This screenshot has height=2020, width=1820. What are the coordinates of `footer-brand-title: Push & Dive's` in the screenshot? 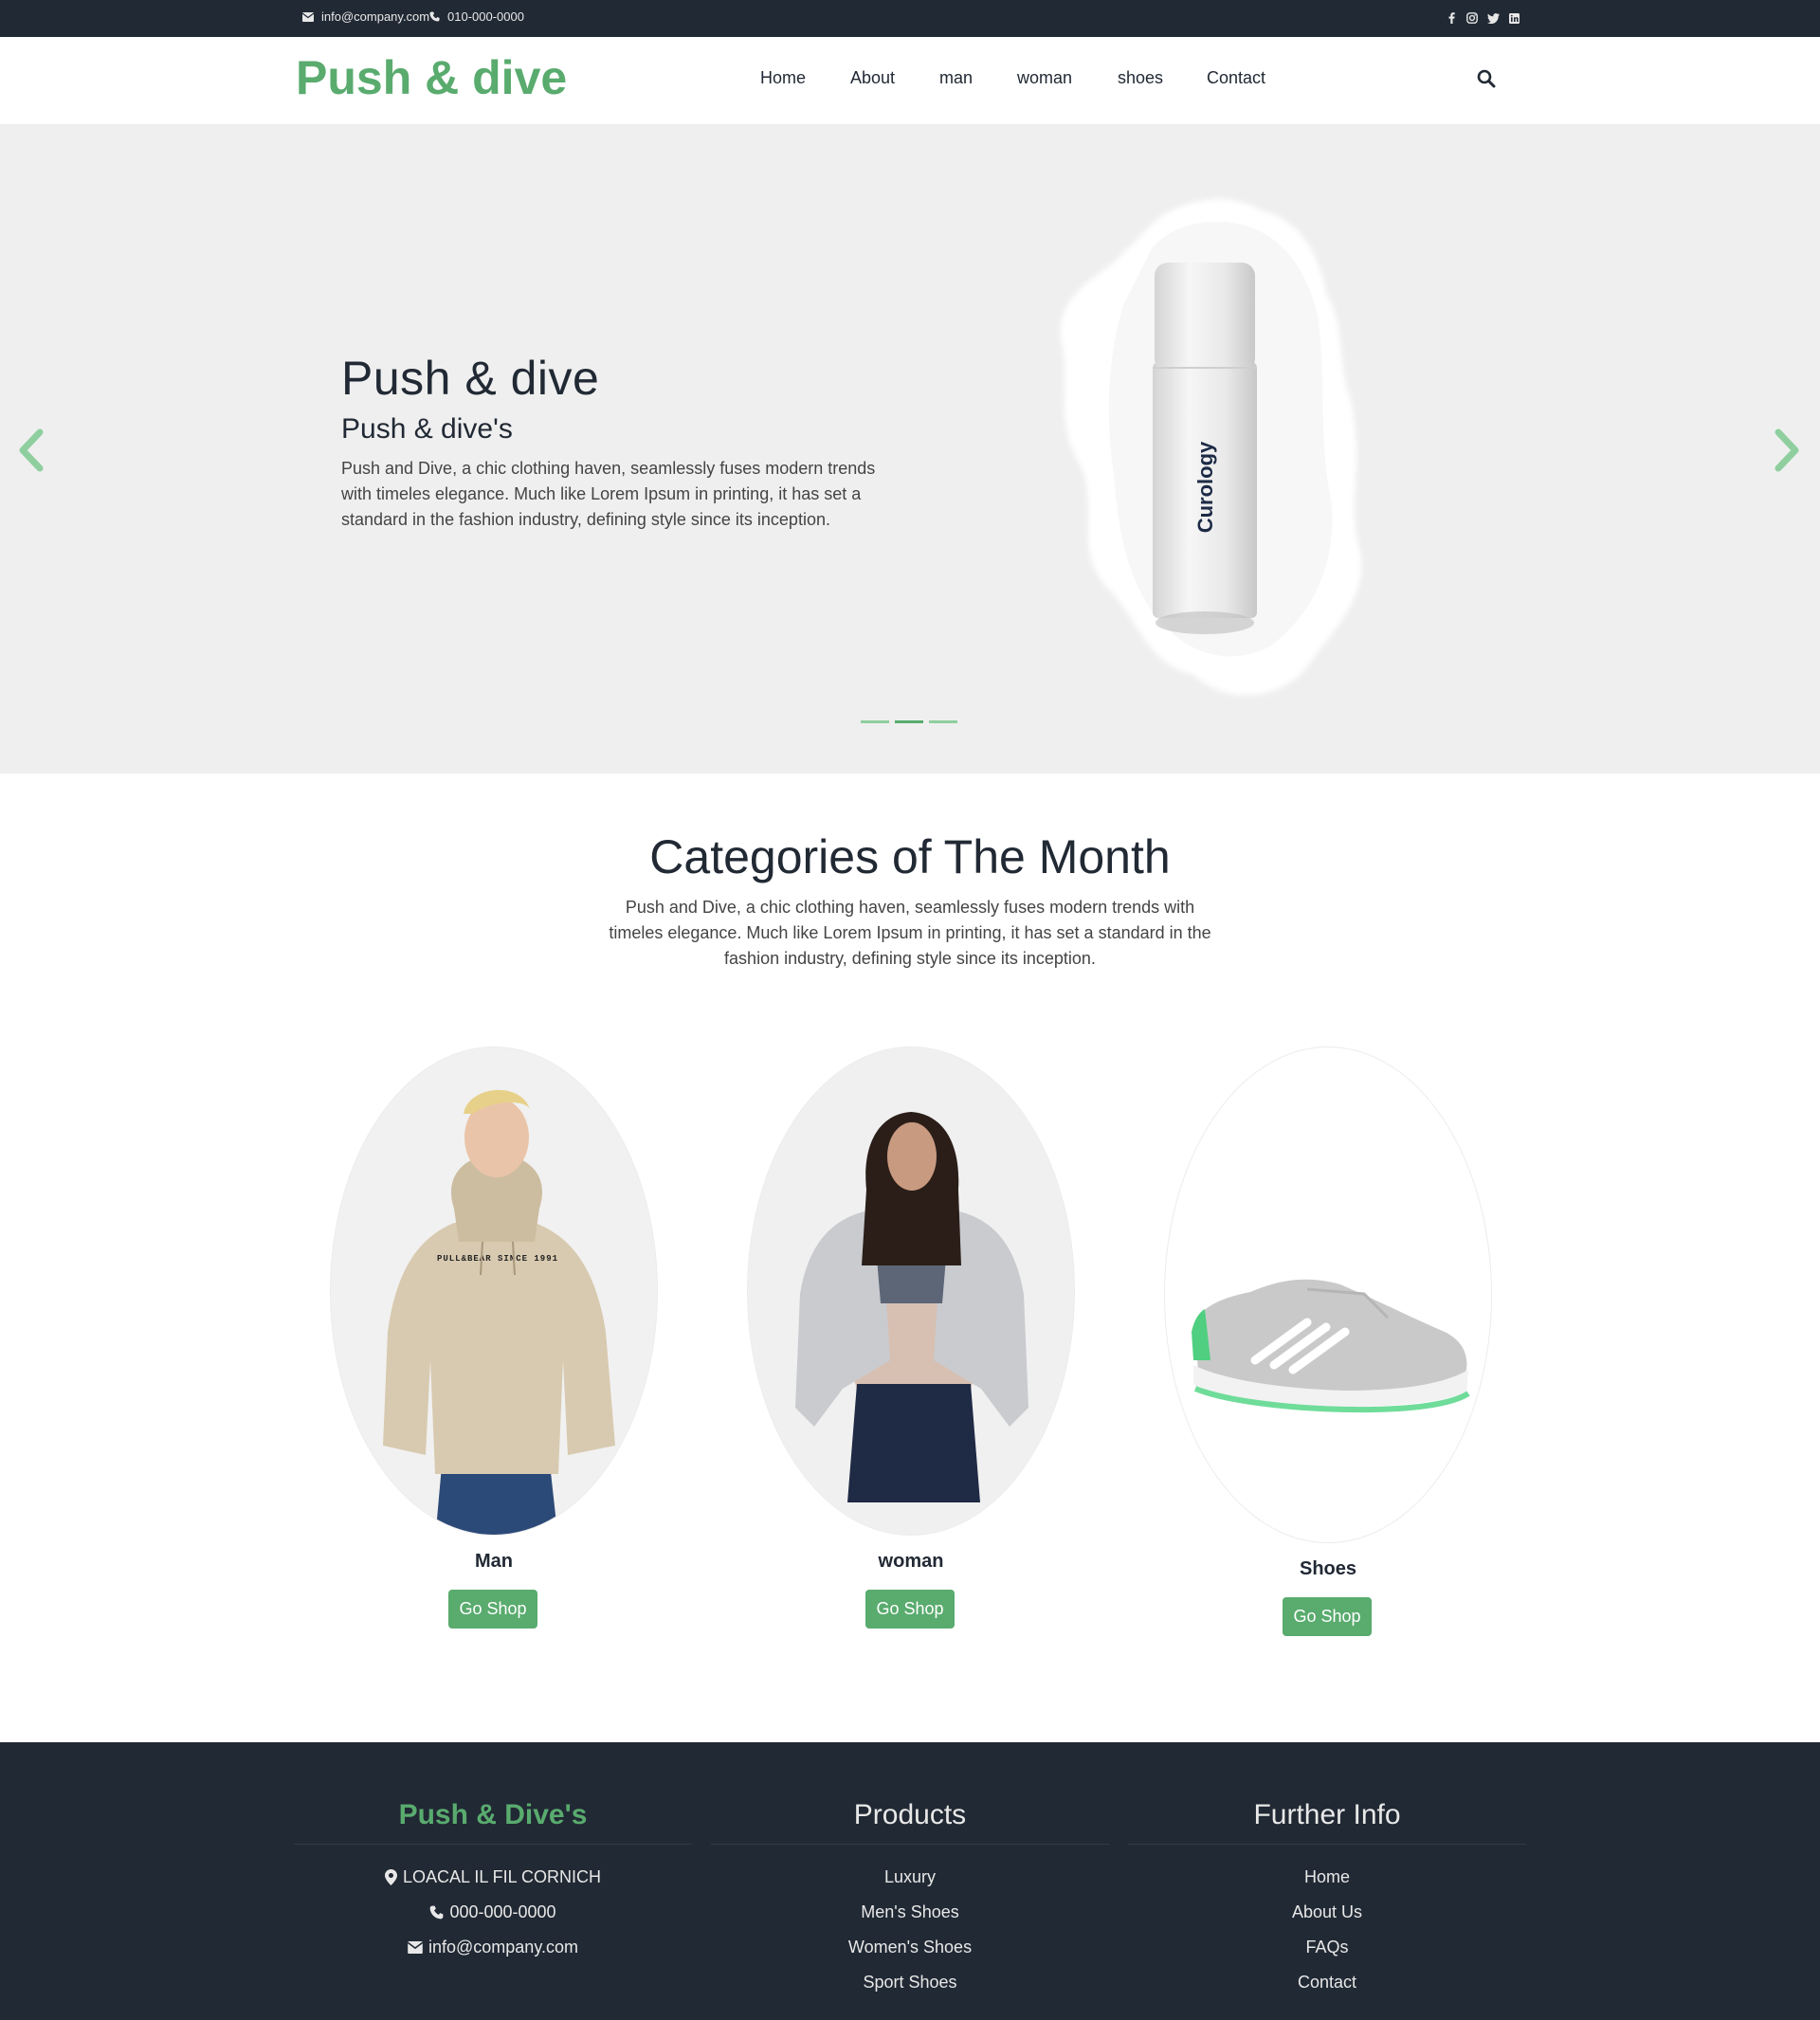 It's located at (493, 1814).